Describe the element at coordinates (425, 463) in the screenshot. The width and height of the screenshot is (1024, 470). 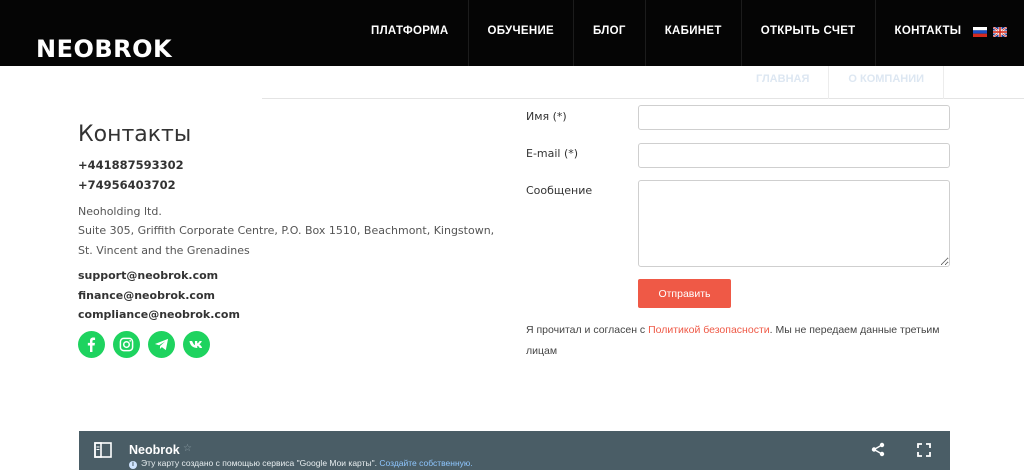
I see `create-own-map-link: Создайте собственную.` at that location.